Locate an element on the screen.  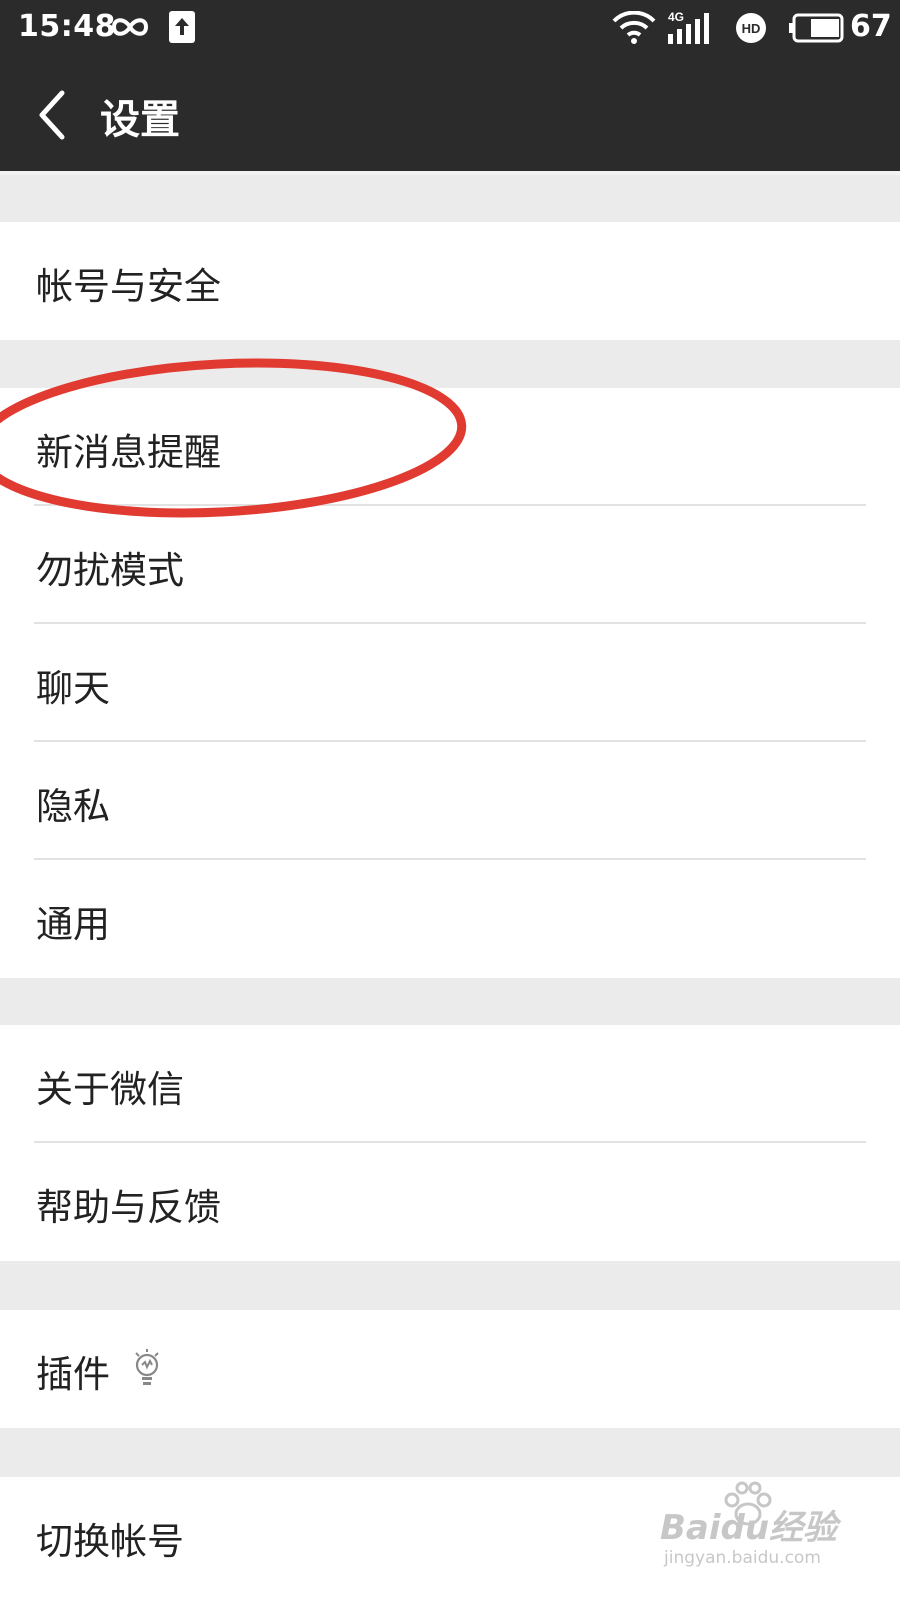
battery-percent: 67 is located at coordinates (871, 26).